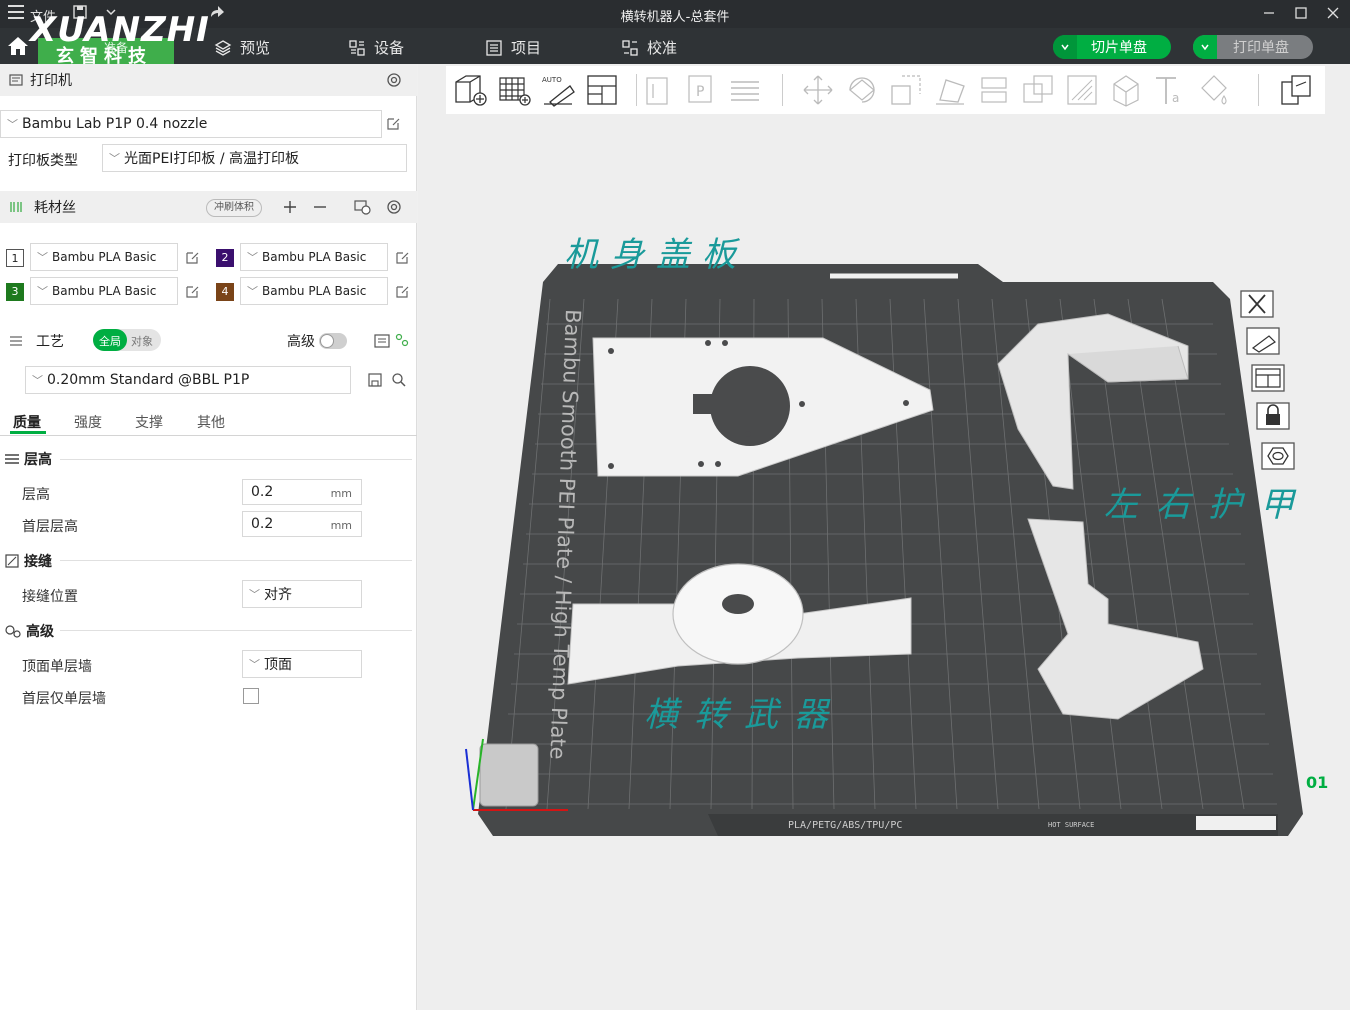 The height and width of the screenshot is (1010, 1350). Describe the element at coordinates (1257, 304) in the screenshot. I see `clear-plate-icon` at that location.